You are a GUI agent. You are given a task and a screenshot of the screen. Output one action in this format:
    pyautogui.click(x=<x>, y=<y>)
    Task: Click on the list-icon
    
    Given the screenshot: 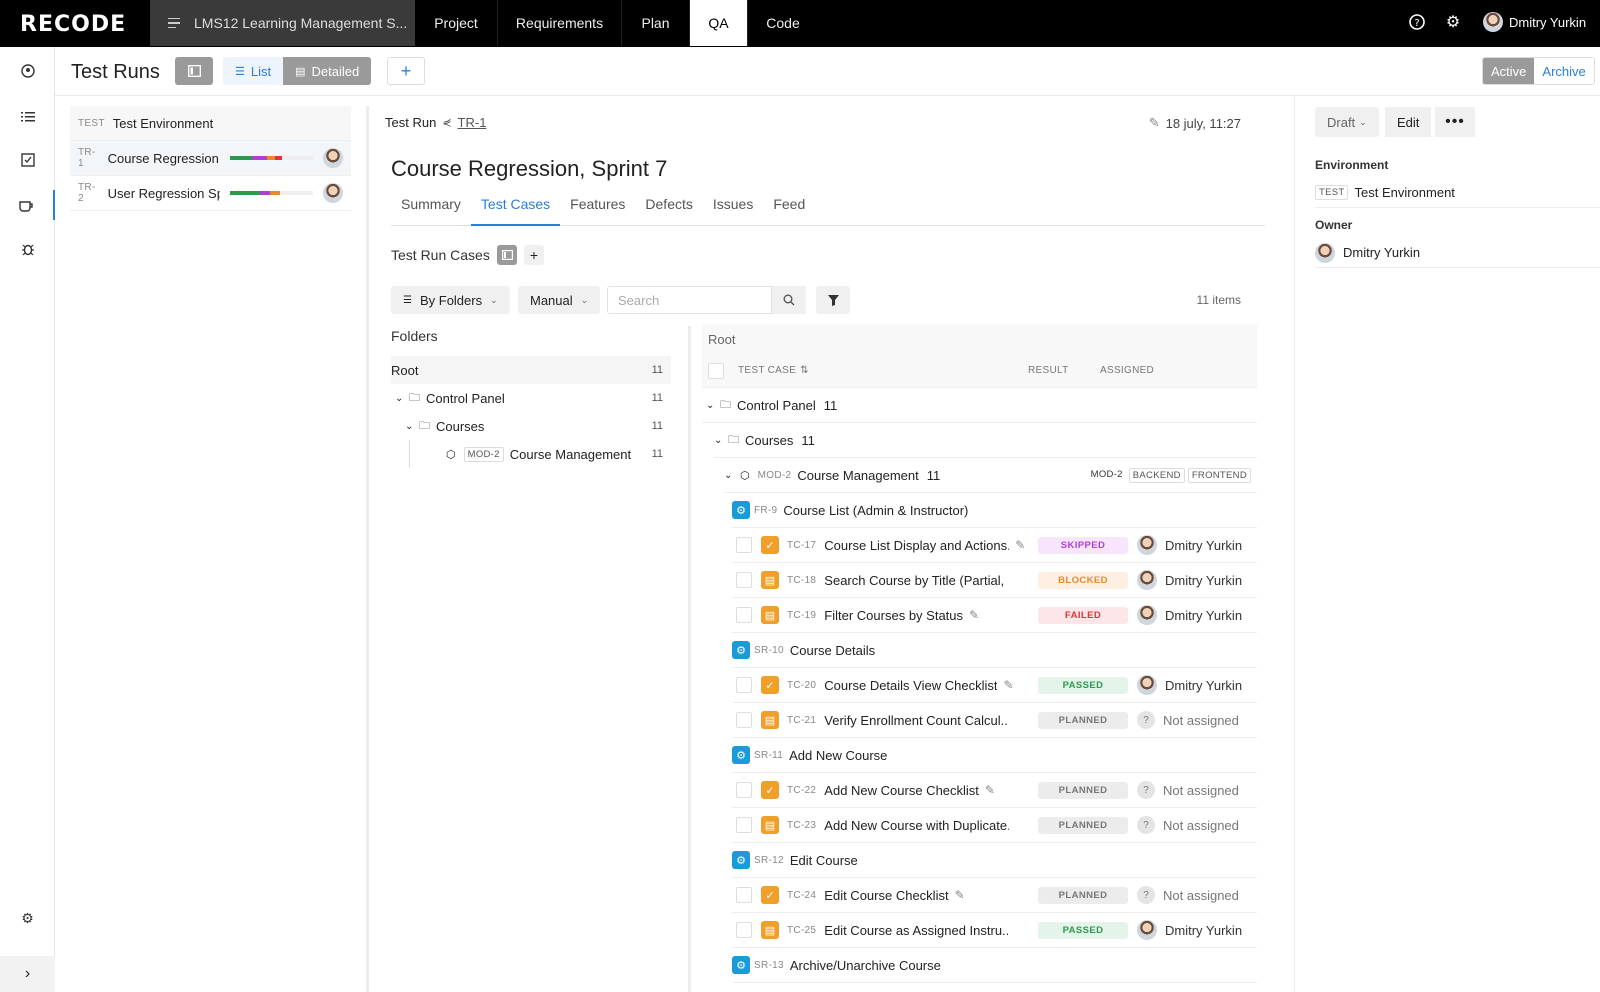 What is the action you would take?
    pyautogui.click(x=27, y=117)
    